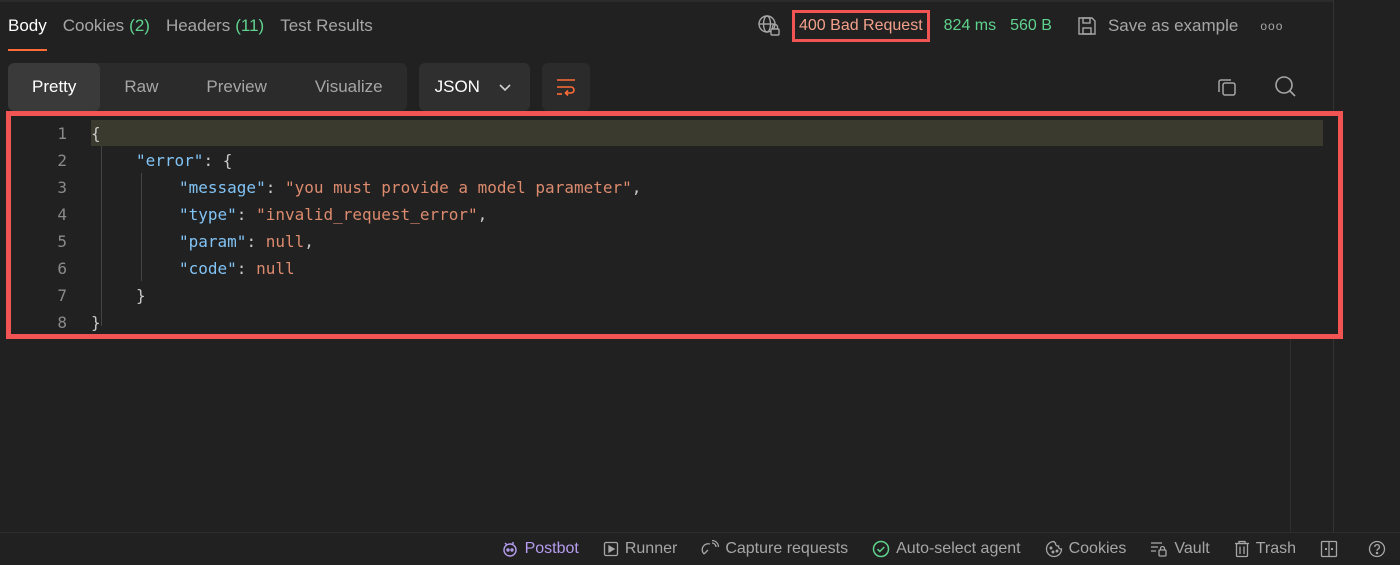 This screenshot has height=565, width=1400. What do you see at coordinates (162, 241) in the screenshot?
I see `code-line: 5 "param": null,` at bounding box center [162, 241].